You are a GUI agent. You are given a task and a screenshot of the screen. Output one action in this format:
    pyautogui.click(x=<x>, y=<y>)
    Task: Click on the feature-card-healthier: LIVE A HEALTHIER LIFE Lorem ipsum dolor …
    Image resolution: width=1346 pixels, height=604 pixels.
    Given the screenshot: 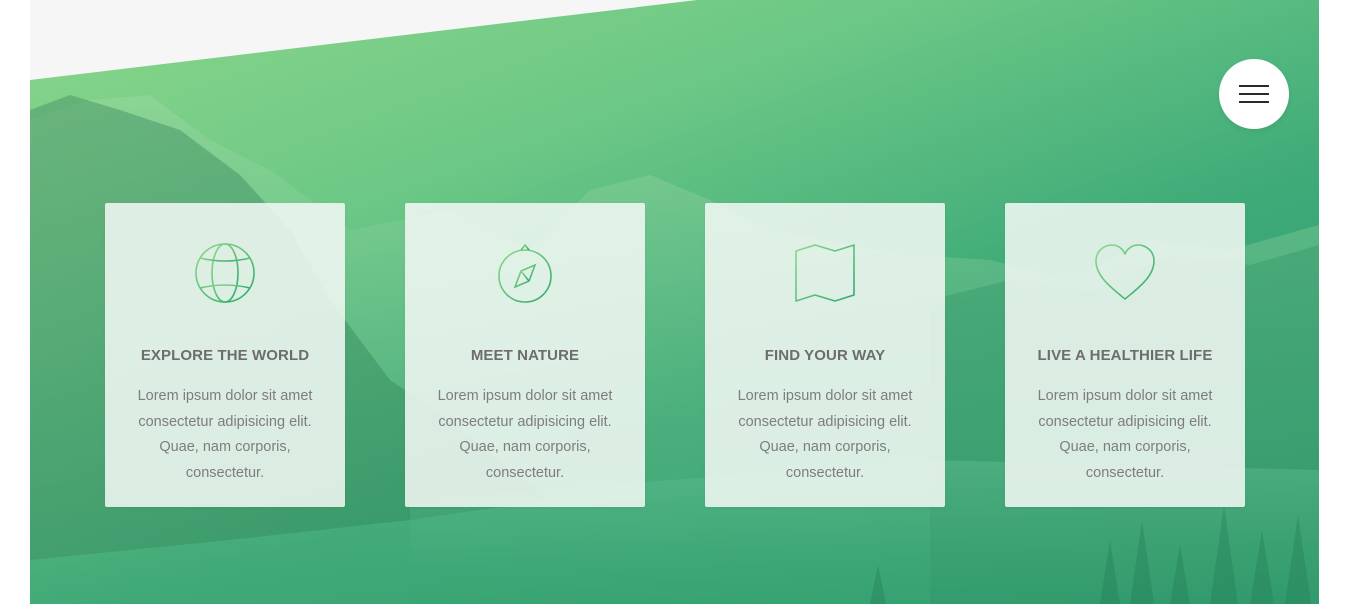 What is the action you would take?
    pyautogui.click(x=1125, y=355)
    